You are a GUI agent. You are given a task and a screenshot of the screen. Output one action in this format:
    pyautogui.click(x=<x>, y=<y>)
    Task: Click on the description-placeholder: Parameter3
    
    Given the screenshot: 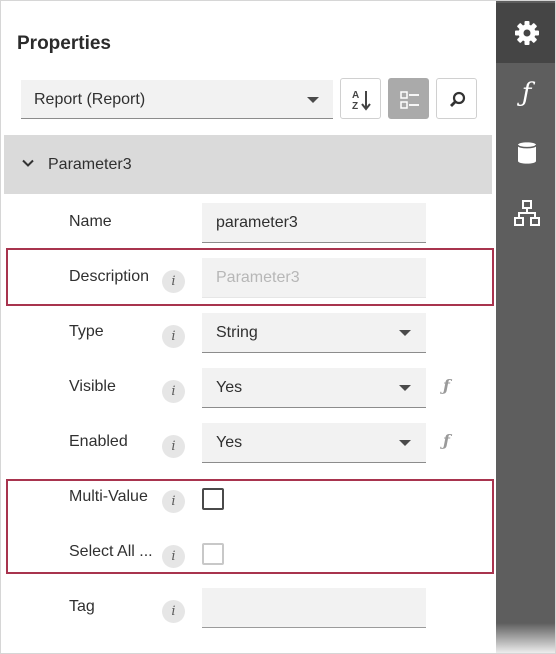 What is the action you would take?
    pyautogui.click(x=258, y=277)
    